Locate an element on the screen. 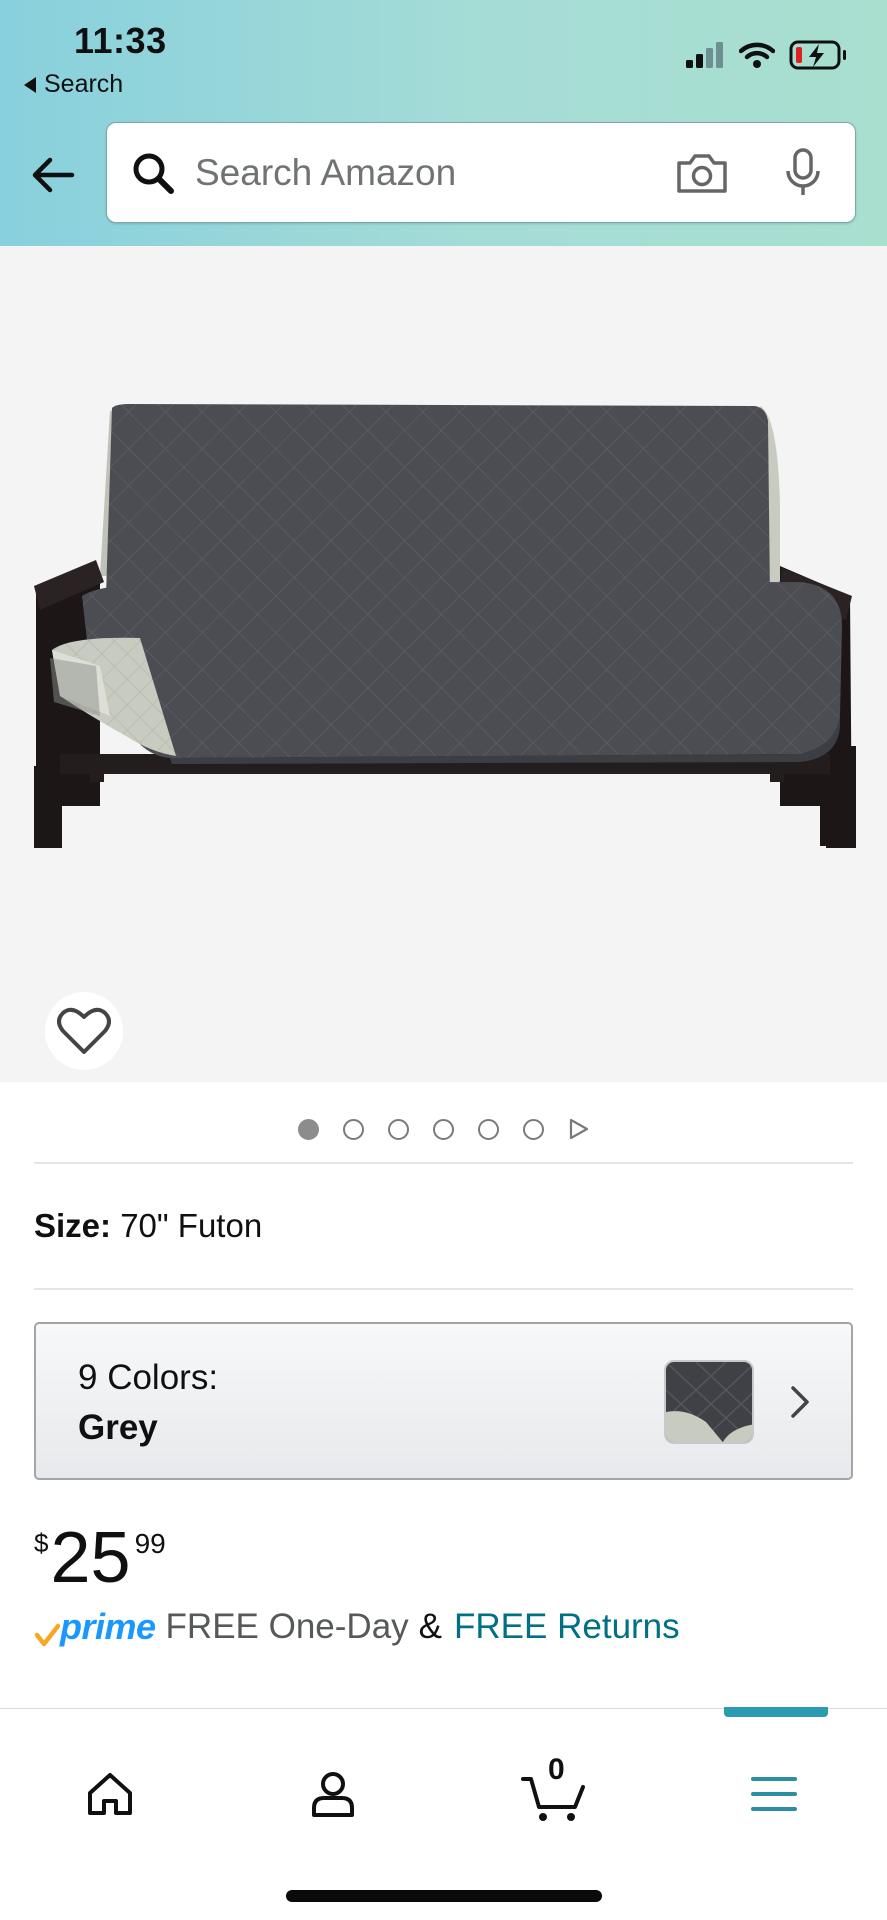 The width and height of the screenshot is (887, 1920). search-input is located at coordinates (410, 173).